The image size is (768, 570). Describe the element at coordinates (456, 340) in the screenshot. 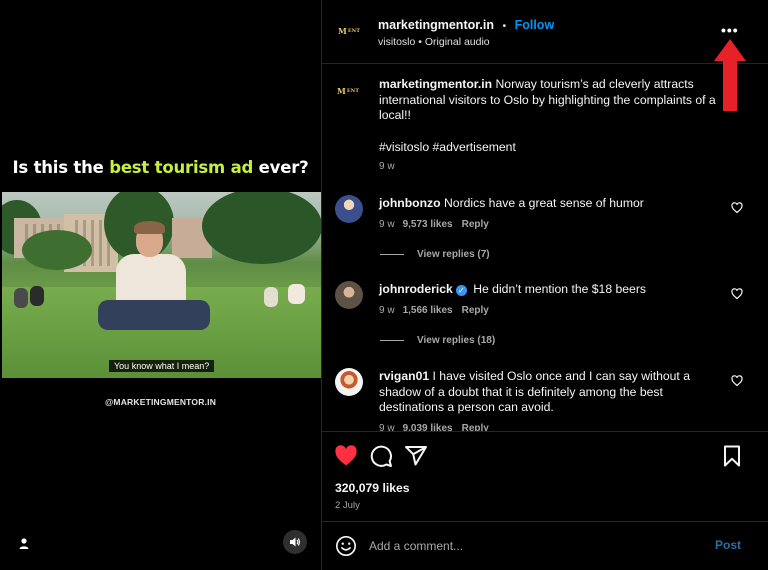

I see `view-replies-label: View replies (18)` at that location.